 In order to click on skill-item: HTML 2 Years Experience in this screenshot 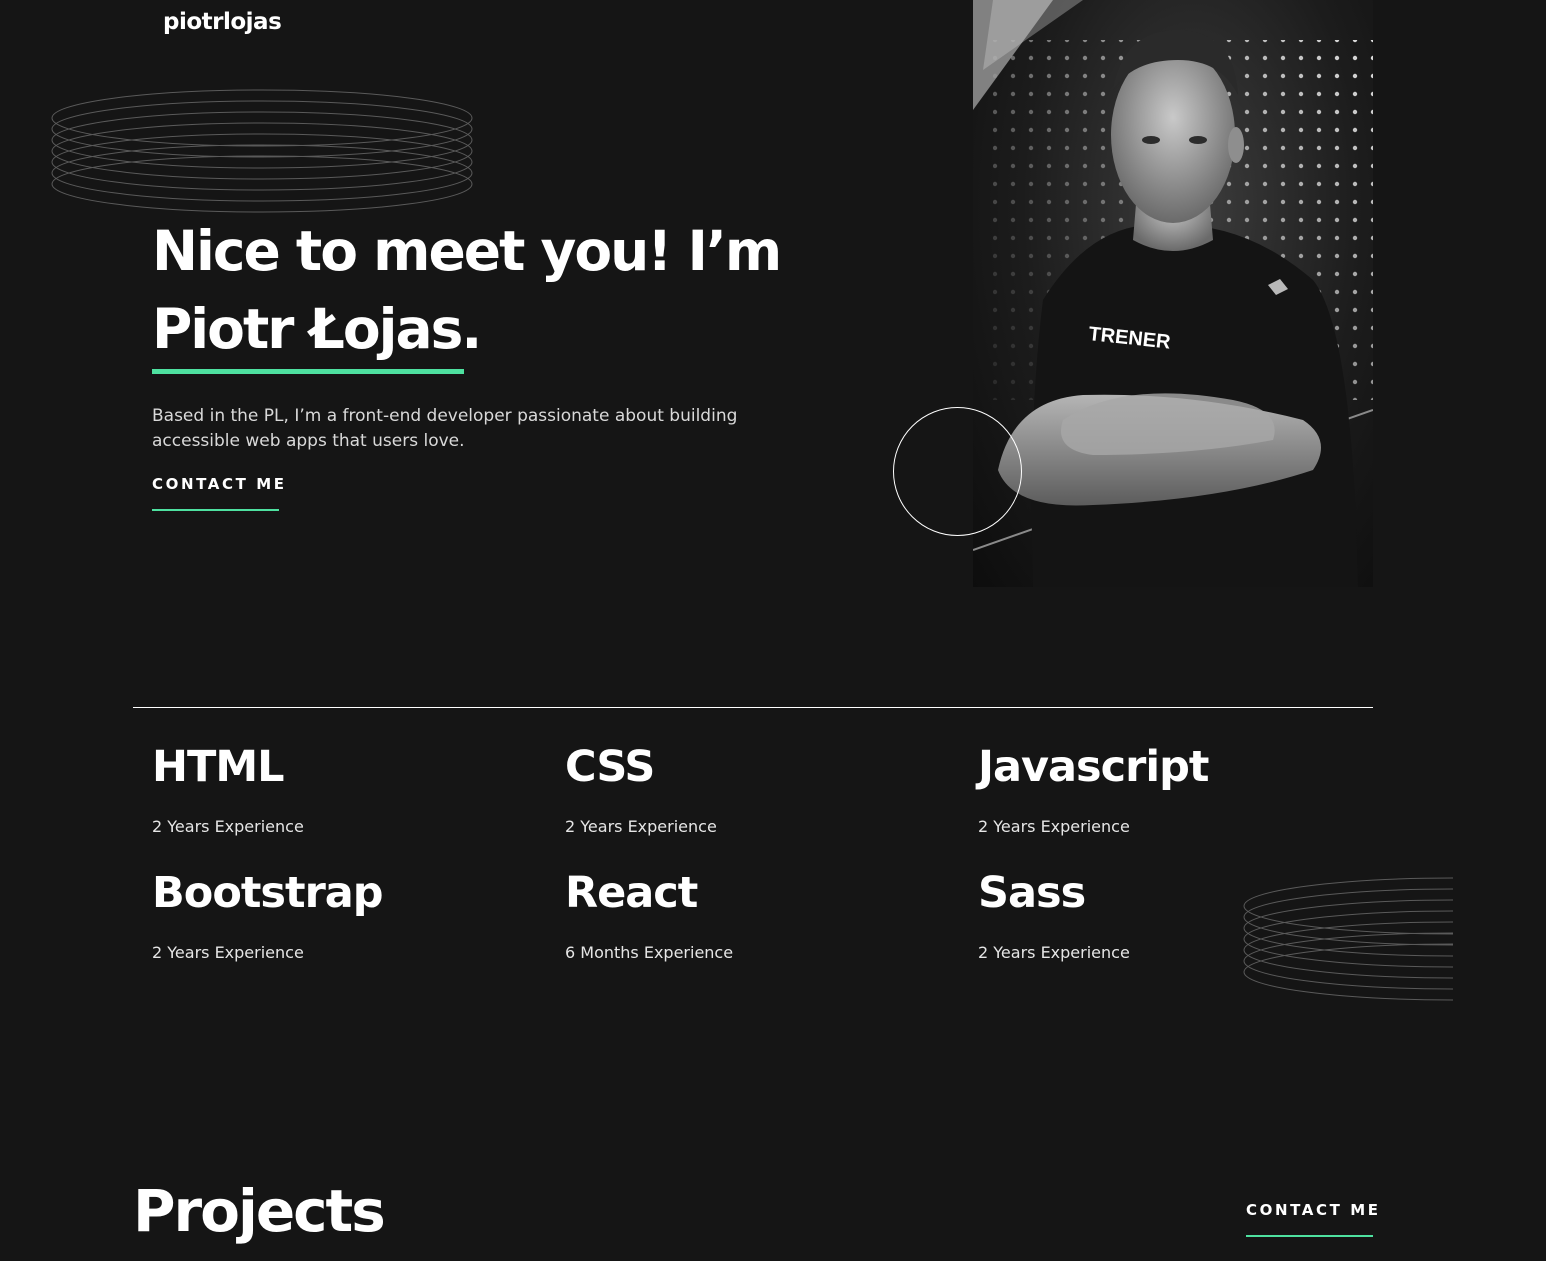, I will do `click(342, 789)`.